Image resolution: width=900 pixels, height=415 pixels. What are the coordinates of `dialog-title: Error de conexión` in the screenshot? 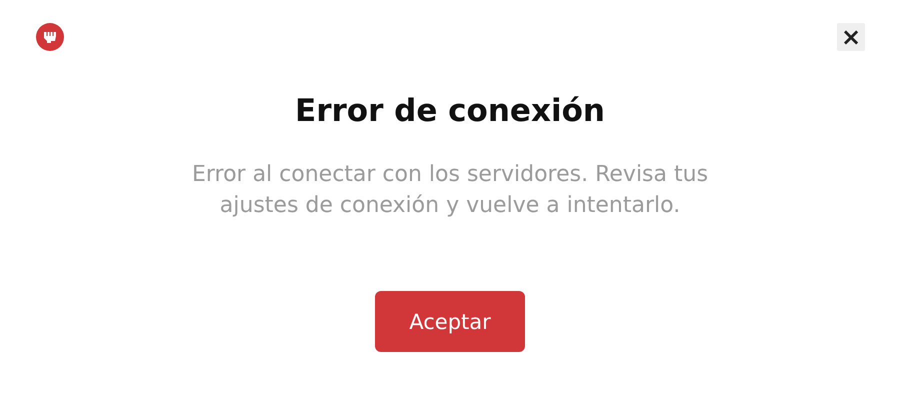 It's located at (450, 111).